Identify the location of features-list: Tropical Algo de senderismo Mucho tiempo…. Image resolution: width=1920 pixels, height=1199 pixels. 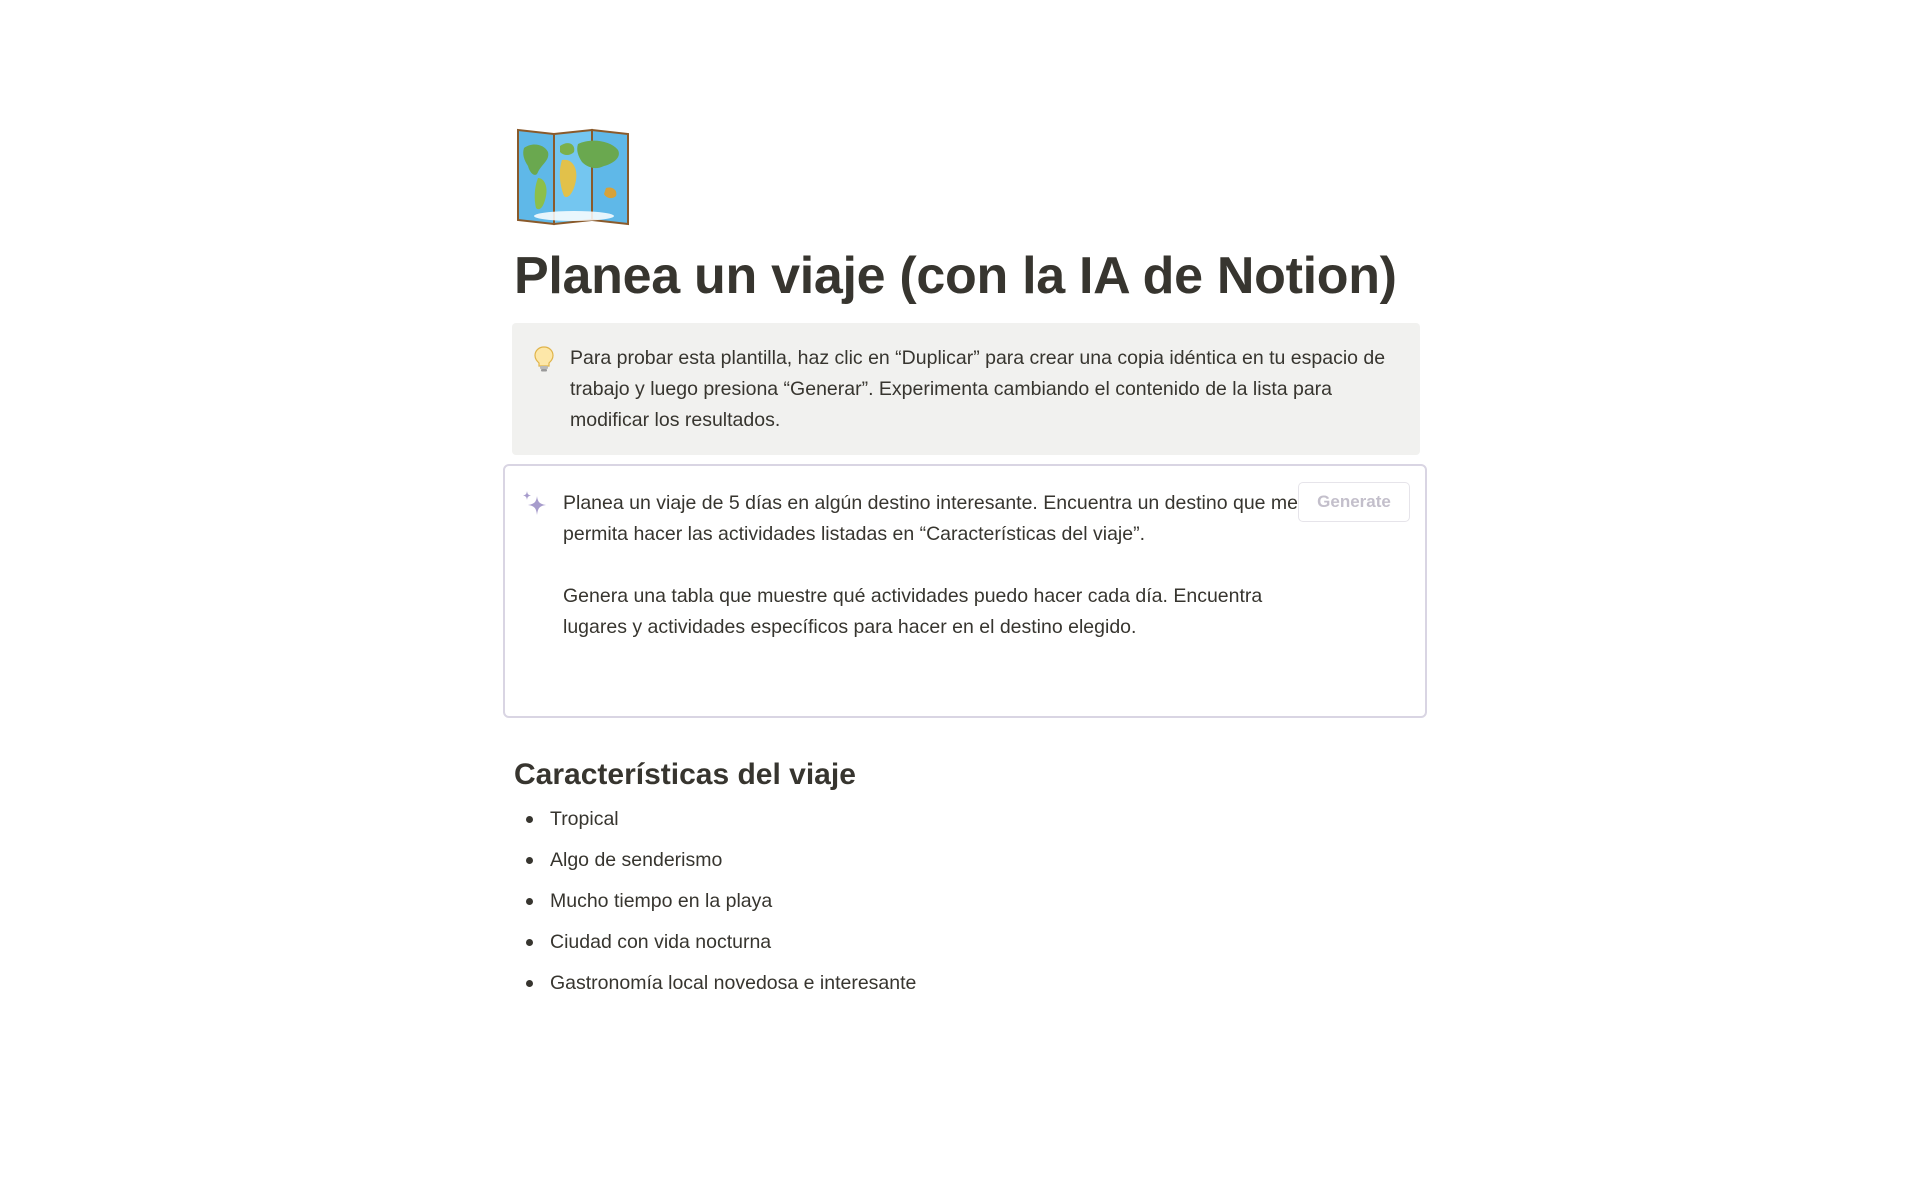
(864, 906).